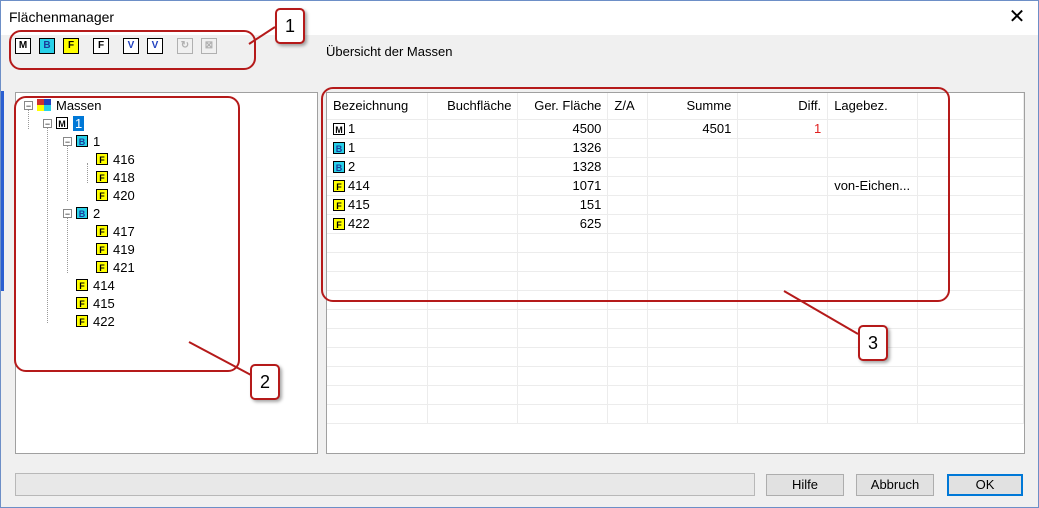 The width and height of the screenshot is (1039, 508). I want to click on callout-number-3: 3, so click(873, 343).